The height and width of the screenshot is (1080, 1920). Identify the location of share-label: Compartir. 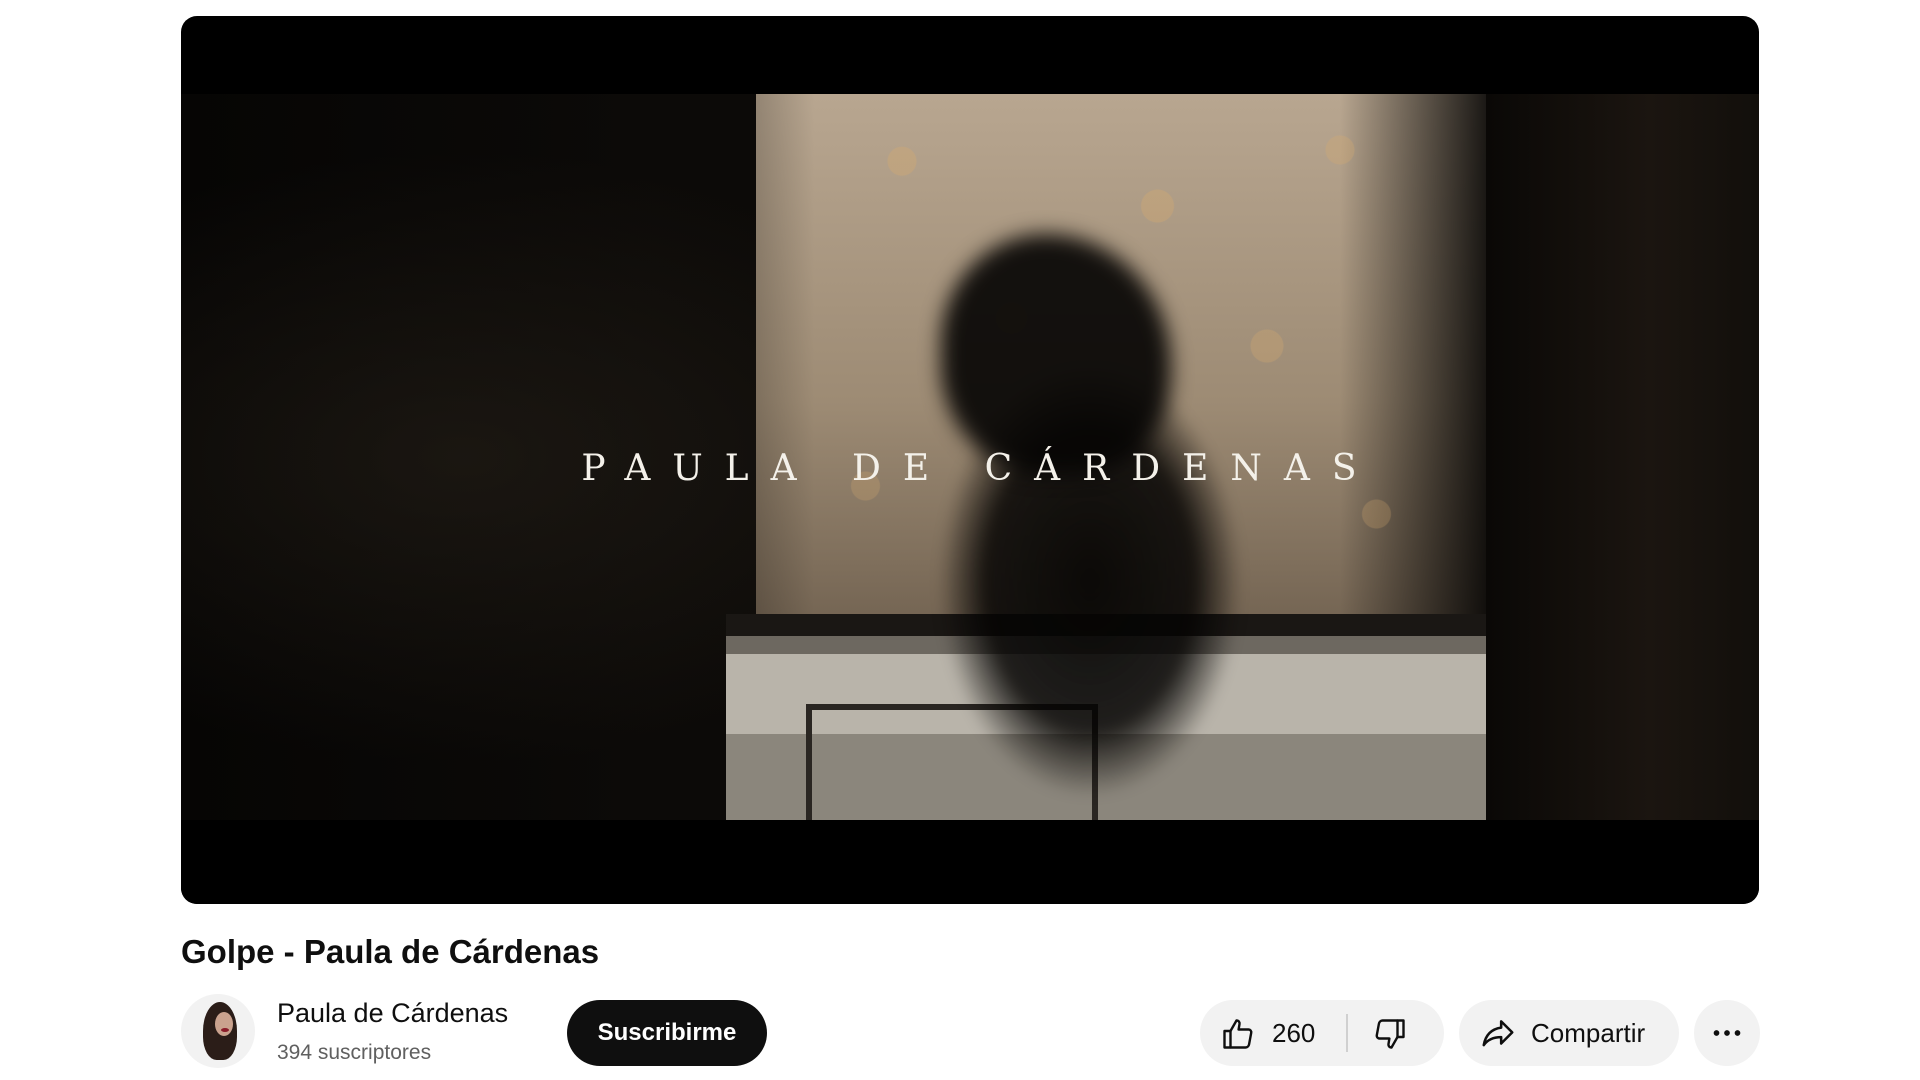
(1588, 1033).